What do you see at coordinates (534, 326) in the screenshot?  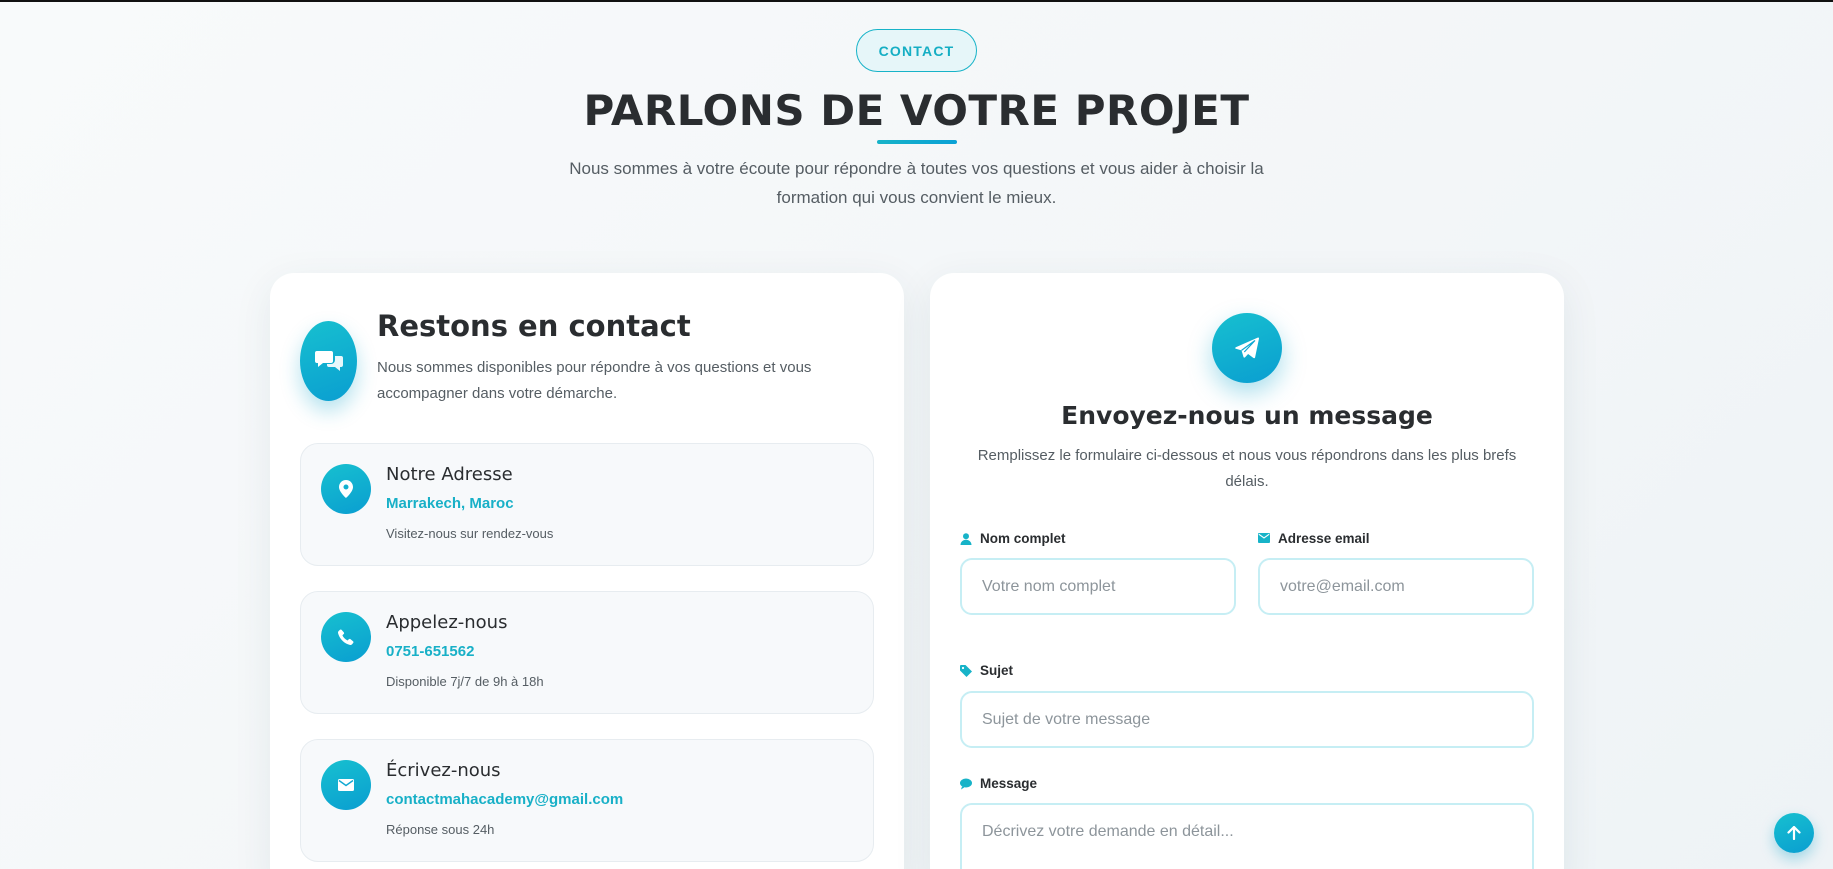 I see `contact-card-title: Restons en contact` at bounding box center [534, 326].